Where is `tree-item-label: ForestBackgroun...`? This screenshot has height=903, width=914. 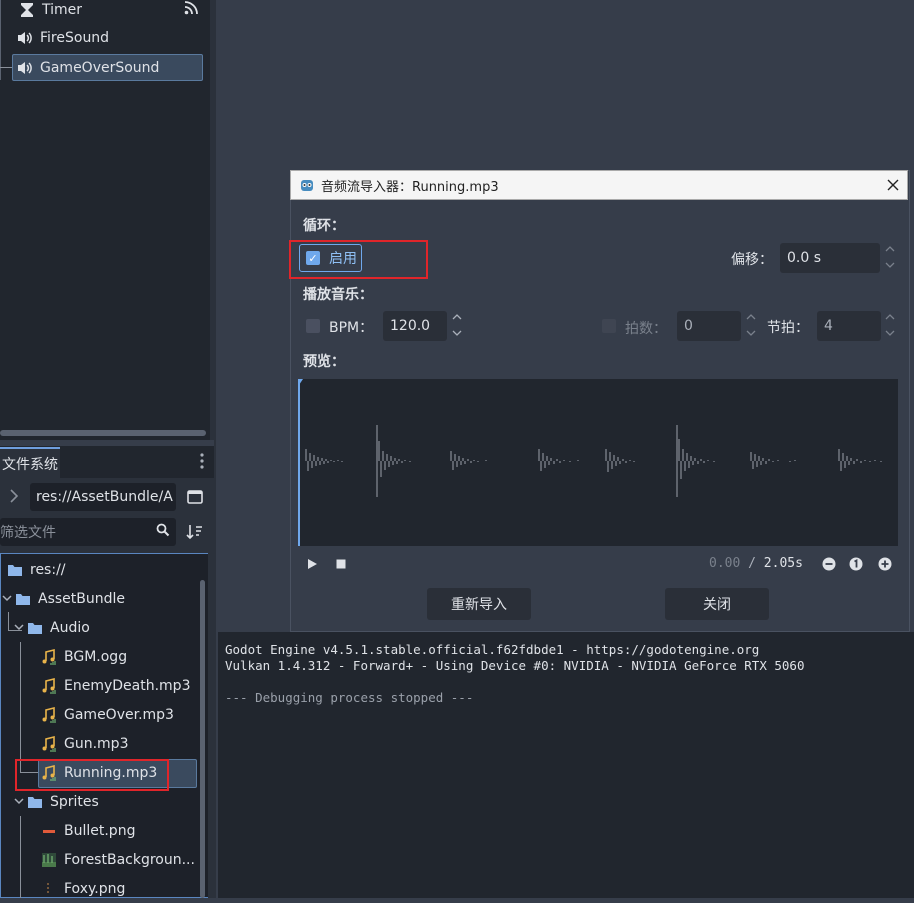 tree-item-label: ForestBackgroun... is located at coordinates (129, 860).